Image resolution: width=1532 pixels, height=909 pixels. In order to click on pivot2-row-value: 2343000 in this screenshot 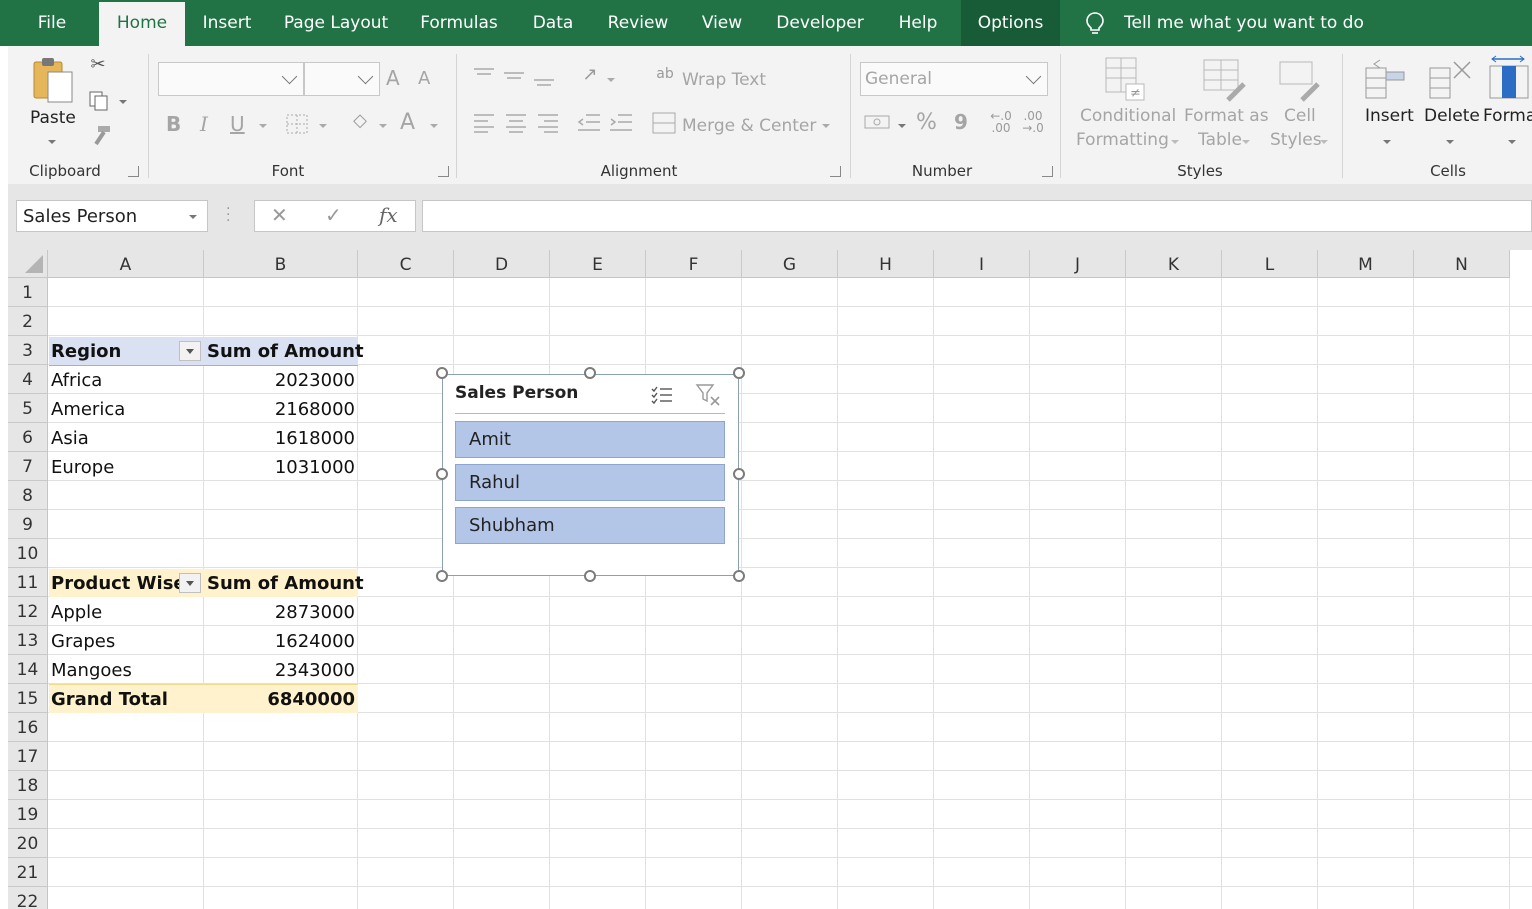, I will do `click(281, 670)`.